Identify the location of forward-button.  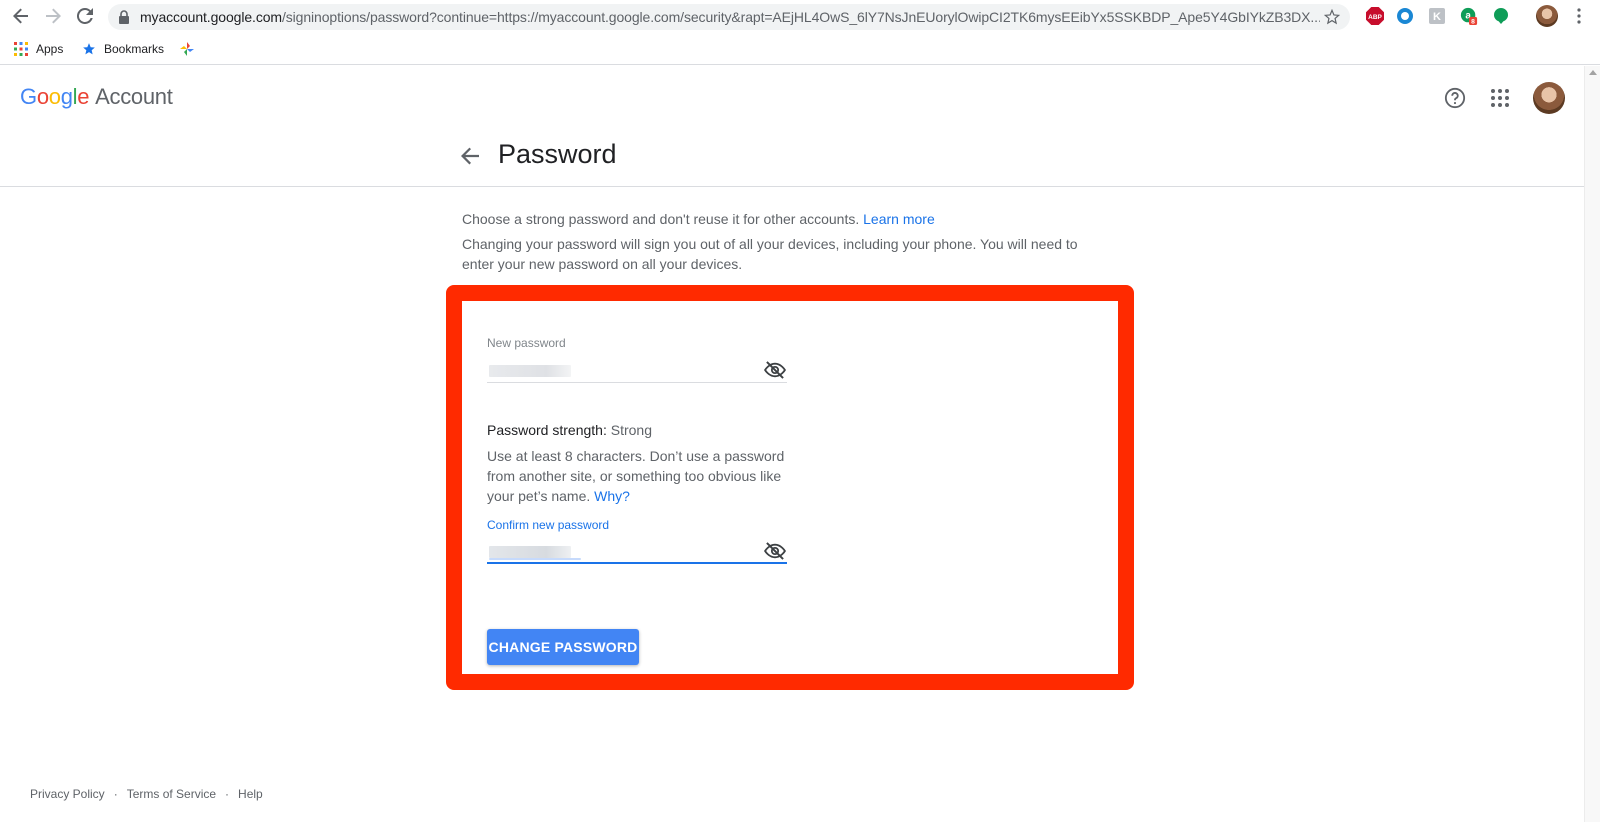
(53, 16).